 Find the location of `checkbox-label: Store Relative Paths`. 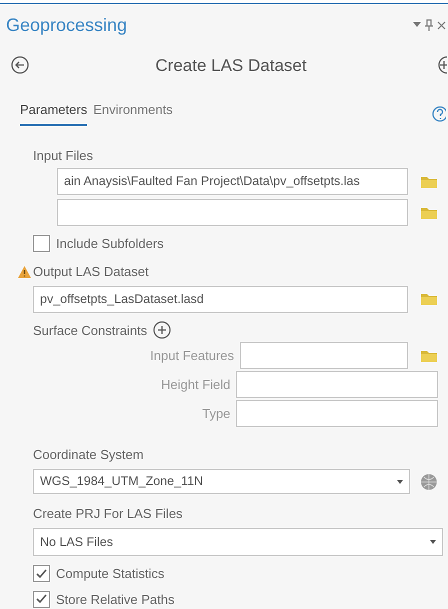

checkbox-label: Store Relative Paths is located at coordinates (115, 599).